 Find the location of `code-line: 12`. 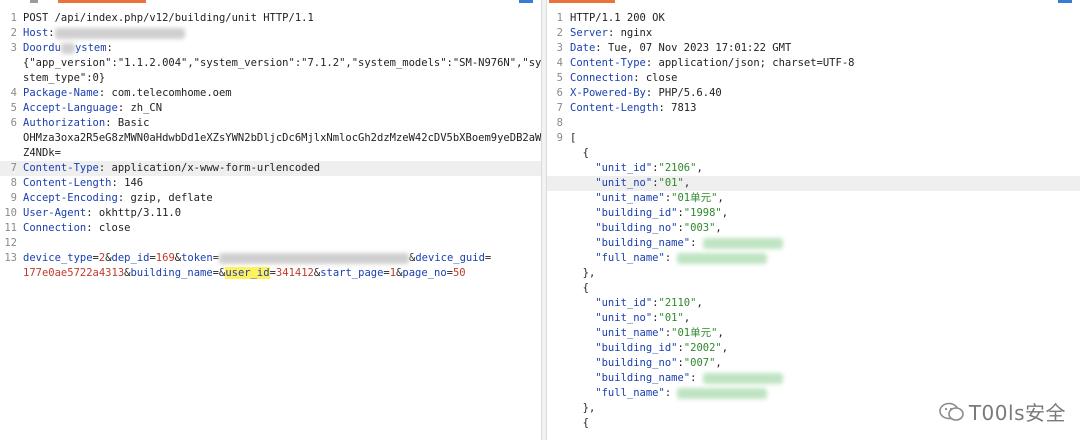

code-line: 12 is located at coordinates (270, 243).